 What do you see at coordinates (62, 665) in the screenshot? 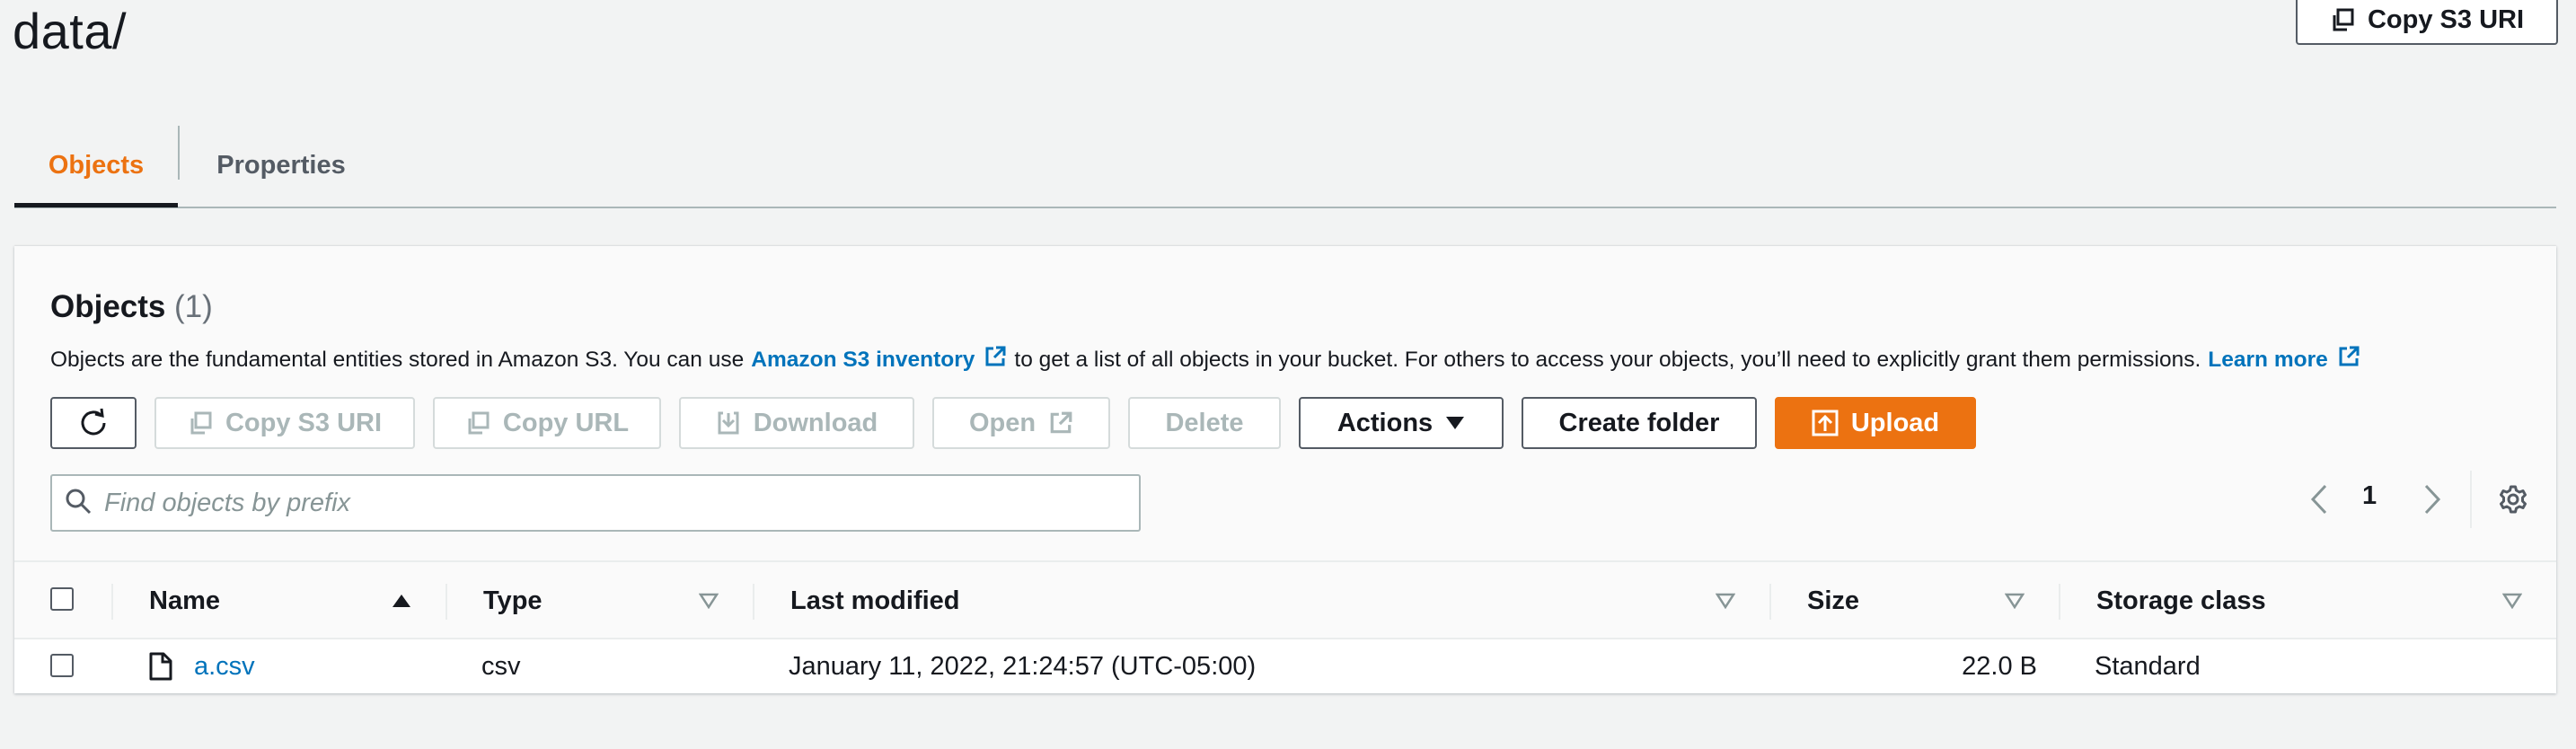
I see `row-checkbox` at bounding box center [62, 665].